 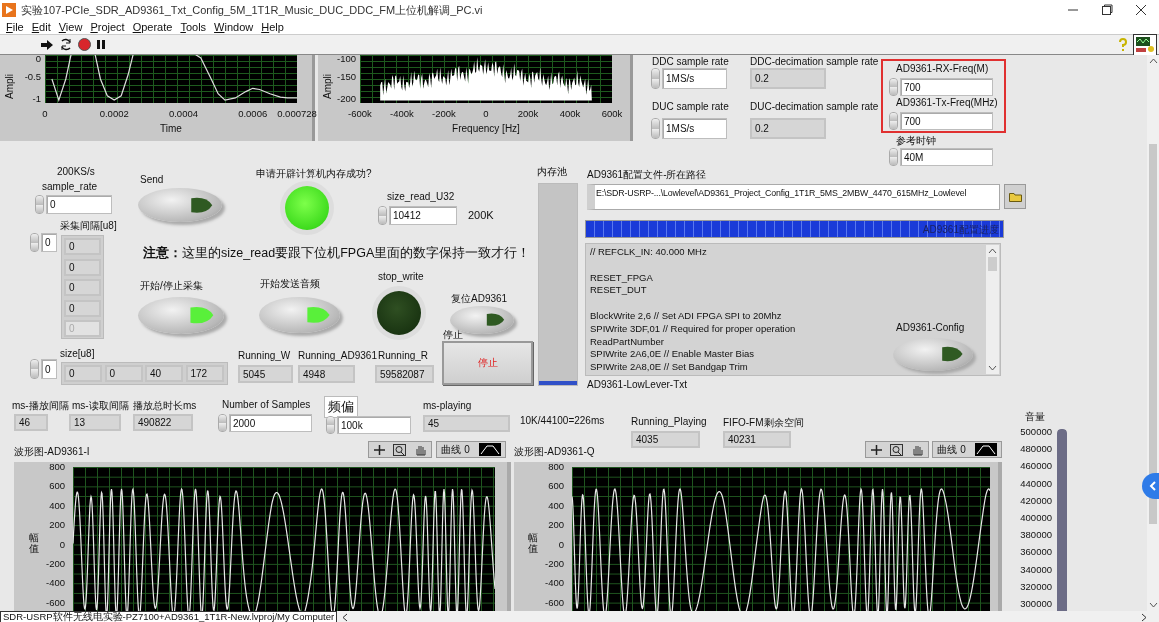 I want to click on scale-tick-label: 300000, so click(x=1035, y=603).